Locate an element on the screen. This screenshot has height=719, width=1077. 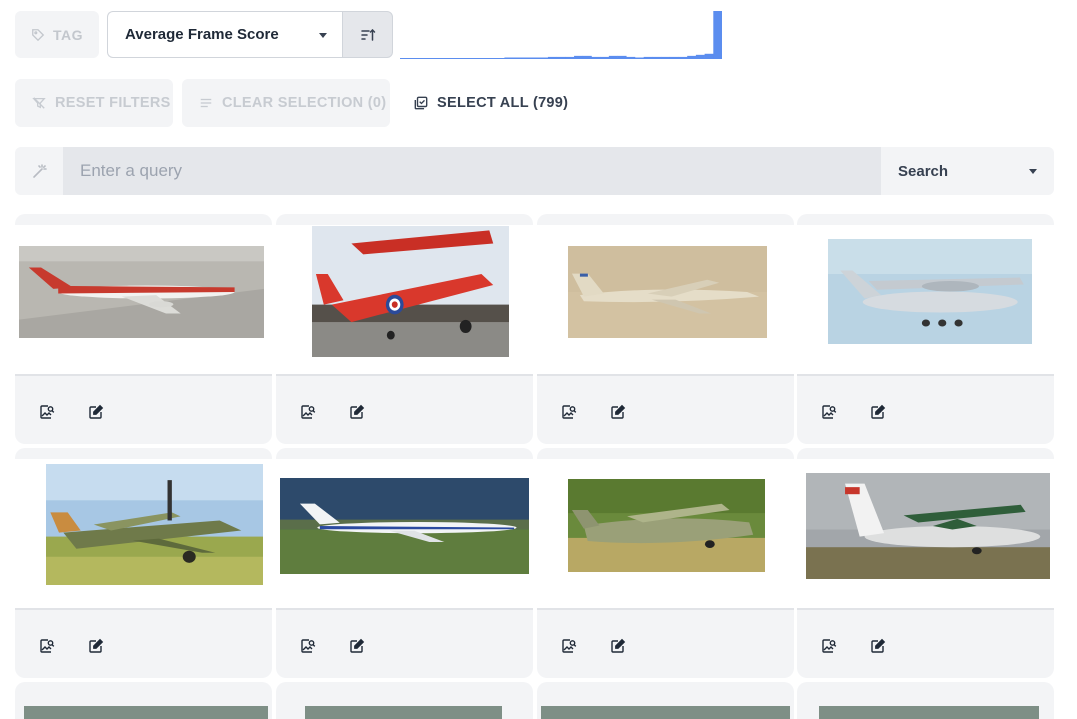
sort-direction-button is located at coordinates (367, 34).